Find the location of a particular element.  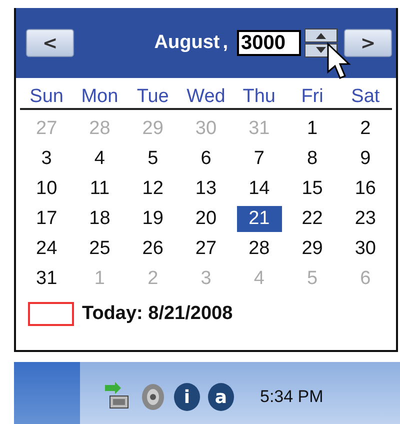

clock: 5:34 PM is located at coordinates (292, 397).